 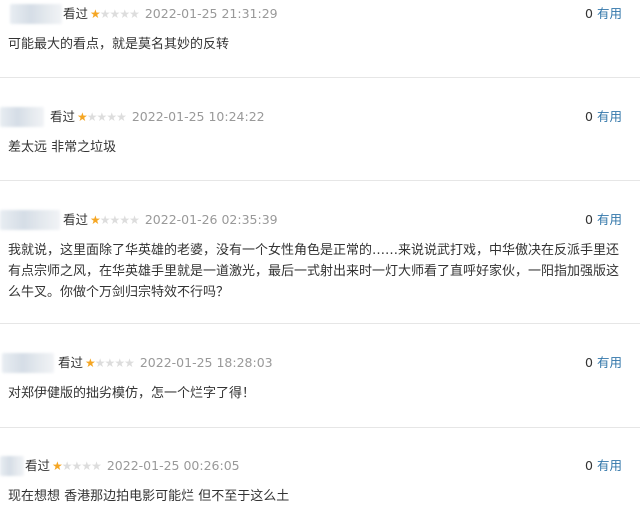 I want to click on comment-time: 2022-01-25 00:26:05, so click(x=173, y=465).